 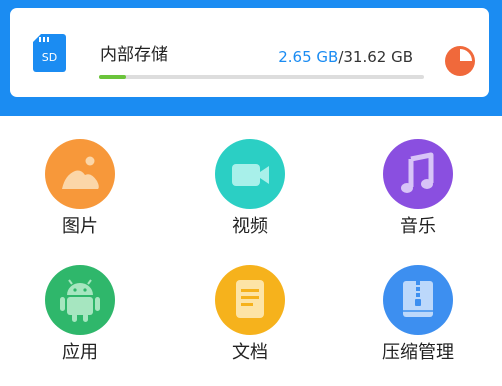 I want to click on category-label: 应用, so click(x=80, y=352).